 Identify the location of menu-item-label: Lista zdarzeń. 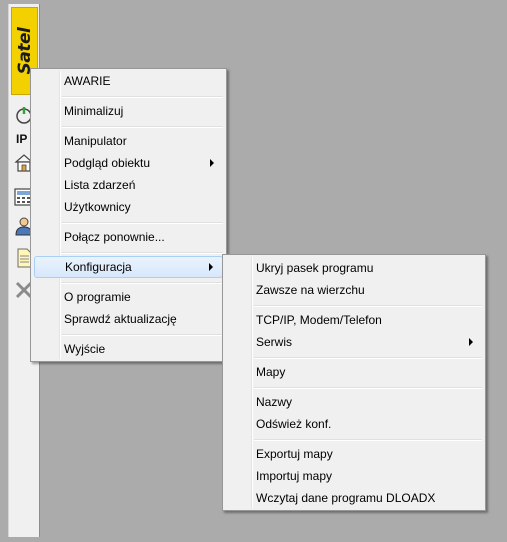
(100, 185).